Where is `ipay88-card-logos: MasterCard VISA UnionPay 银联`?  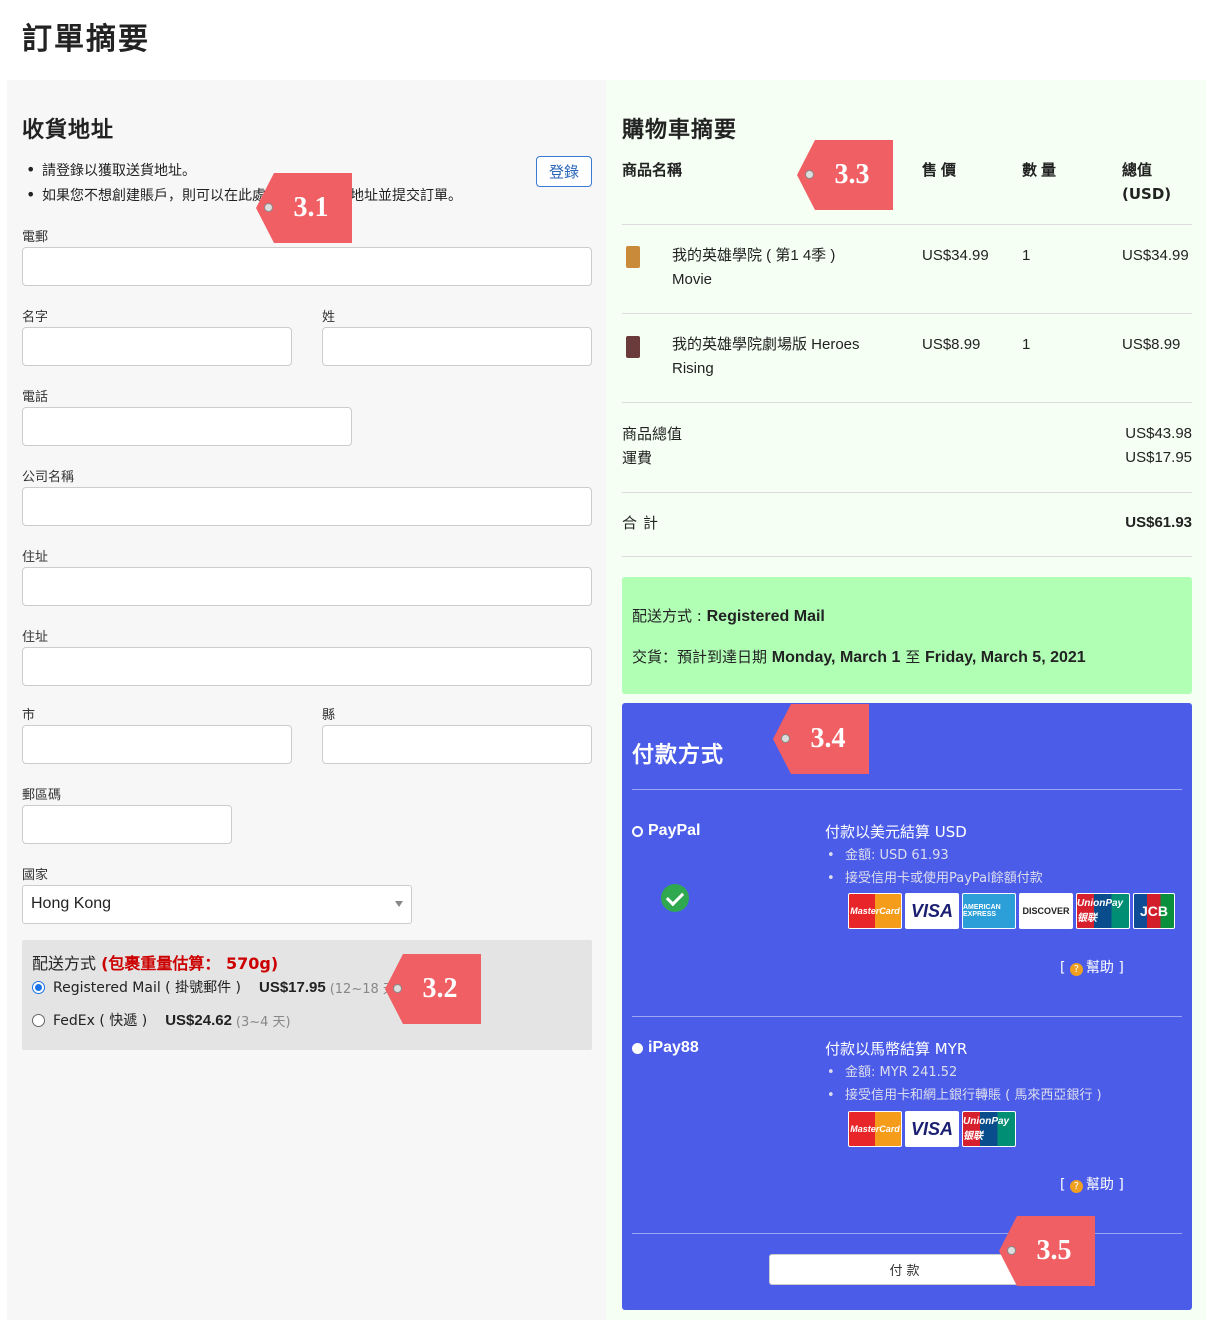 ipay88-card-logos: MasterCard VISA UnionPay 银联 is located at coordinates (932, 1129).